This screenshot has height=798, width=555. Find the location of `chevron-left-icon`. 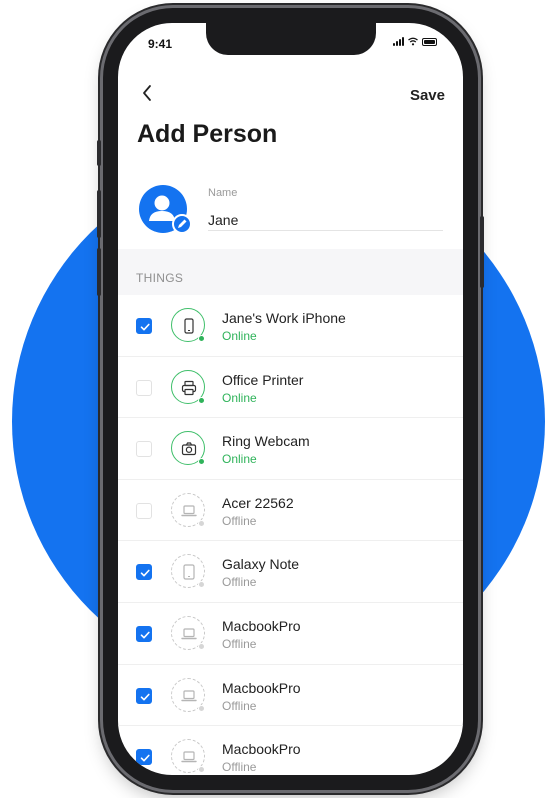

chevron-left-icon is located at coordinates (147, 93).